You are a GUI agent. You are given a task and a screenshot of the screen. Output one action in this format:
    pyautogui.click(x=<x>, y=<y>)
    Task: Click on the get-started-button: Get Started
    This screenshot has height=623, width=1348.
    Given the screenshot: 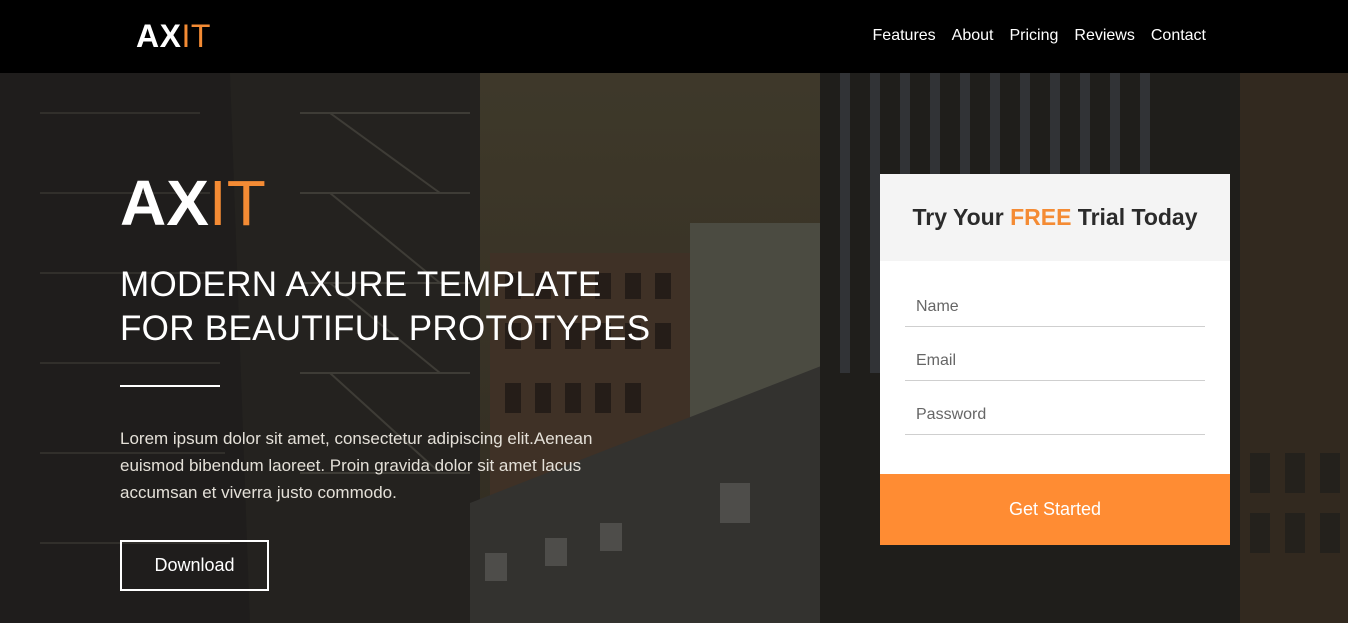 What is the action you would take?
    pyautogui.click(x=1055, y=509)
    